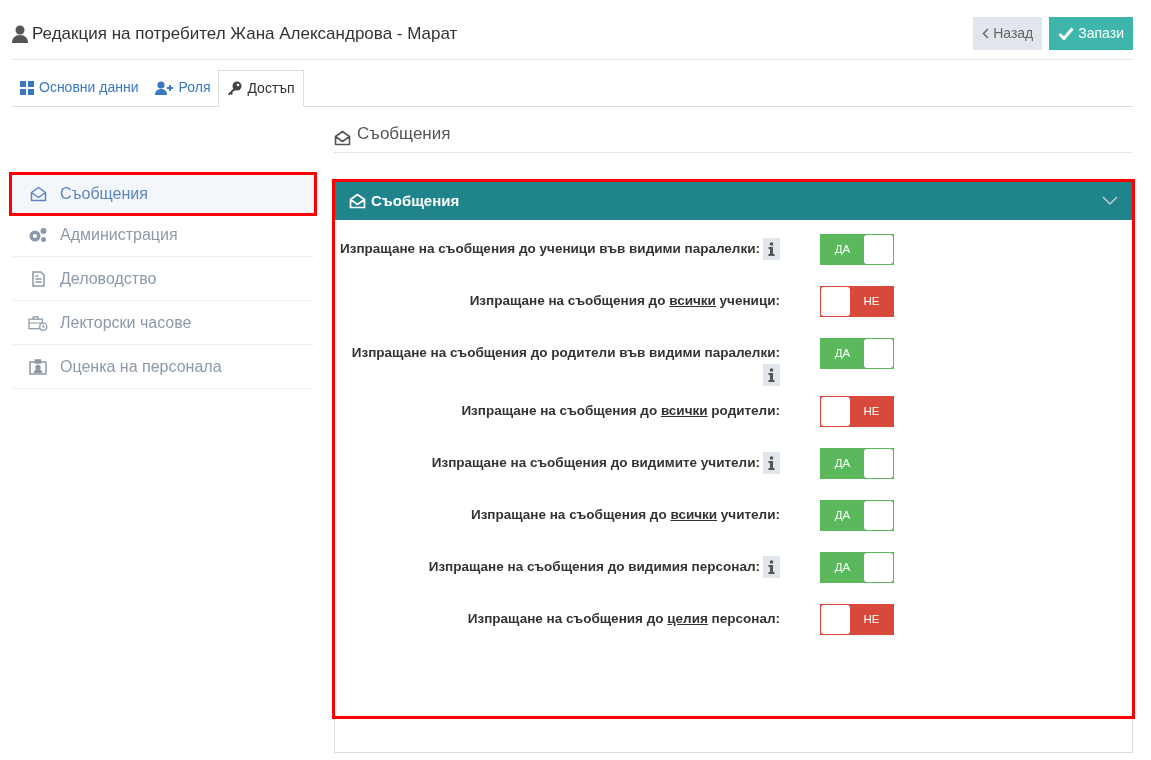  I want to click on back-button: Назад, so click(1008, 33).